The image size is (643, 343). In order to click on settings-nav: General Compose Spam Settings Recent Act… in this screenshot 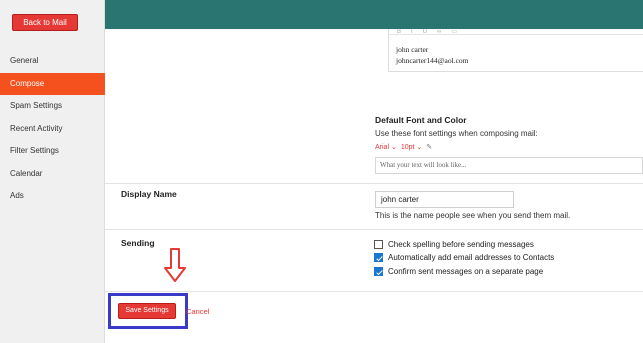, I will do `click(52, 129)`.